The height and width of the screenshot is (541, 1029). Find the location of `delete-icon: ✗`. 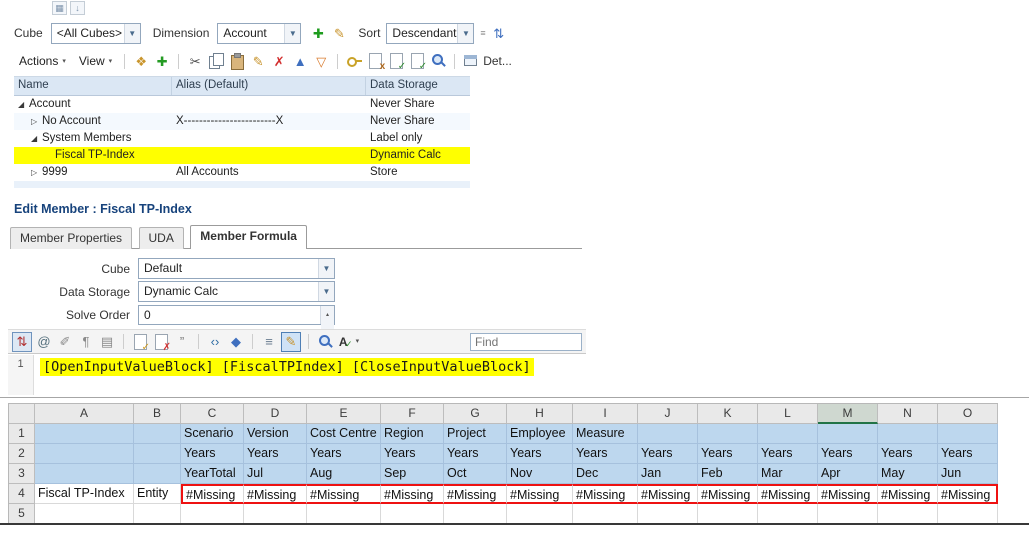

delete-icon: ✗ is located at coordinates (279, 61).